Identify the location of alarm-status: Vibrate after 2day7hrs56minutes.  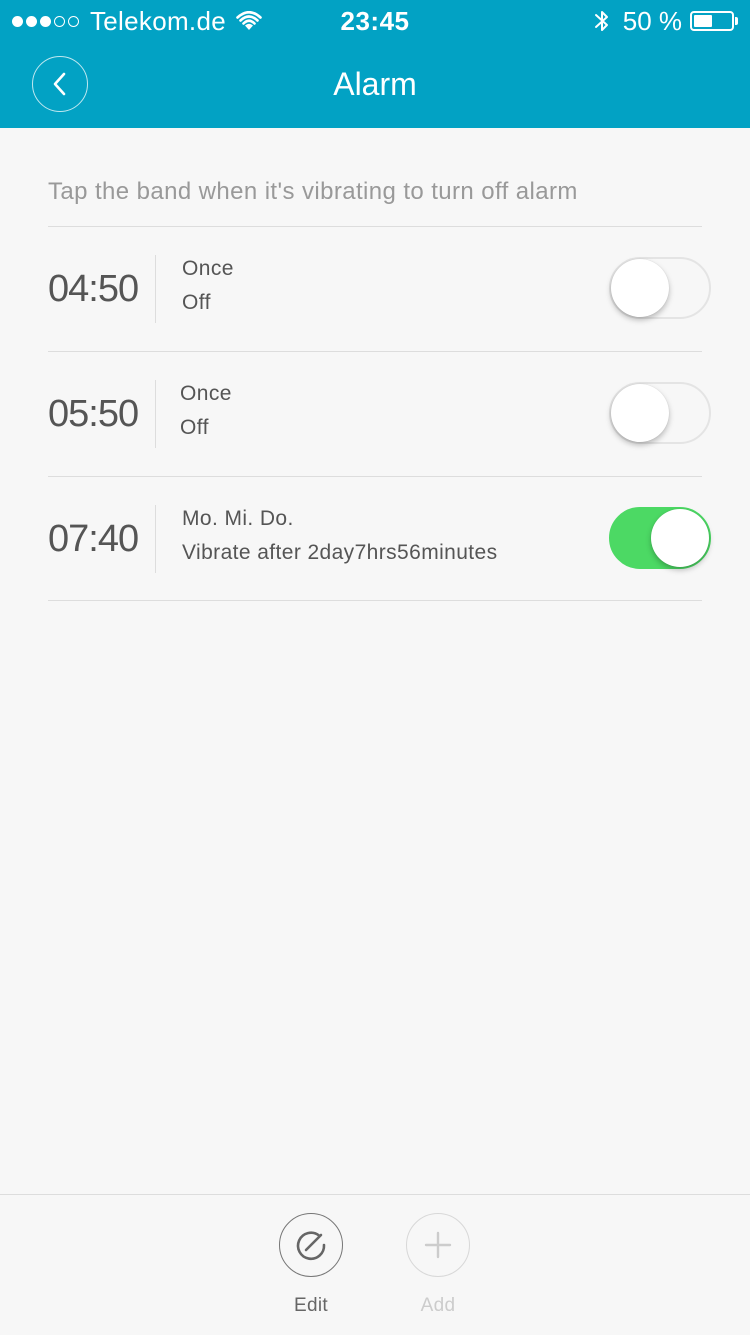
(340, 552).